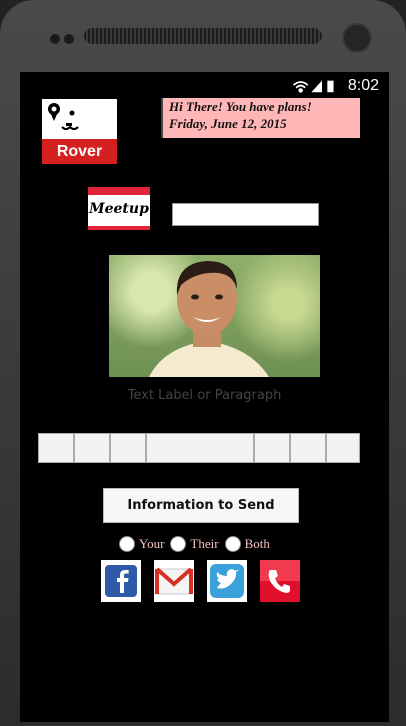  Describe the element at coordinates (121, 581) in the screenshot. I see `facebook-icon` at that location.